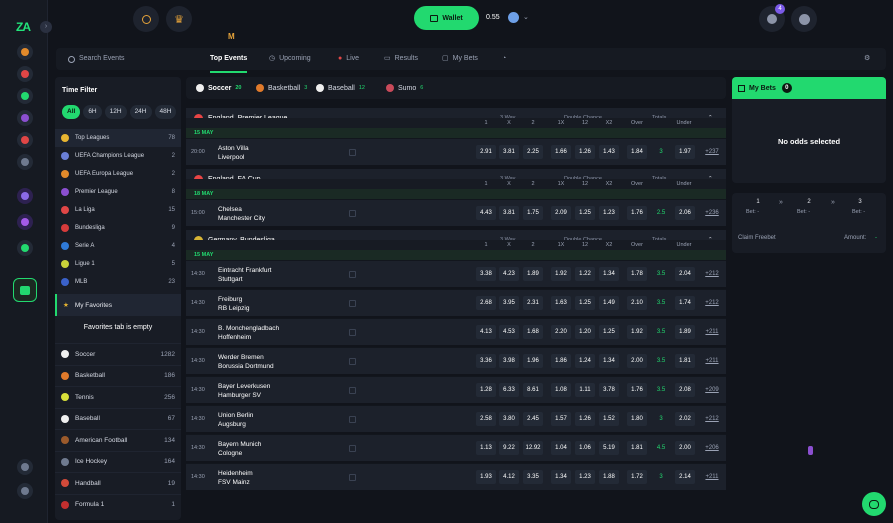 This screenshot has width=893, height=523. Describe the element at coordinates (118, 461) in the screenshot. I see `sidebar-sport-item: Ice Hockey 164` at that location.